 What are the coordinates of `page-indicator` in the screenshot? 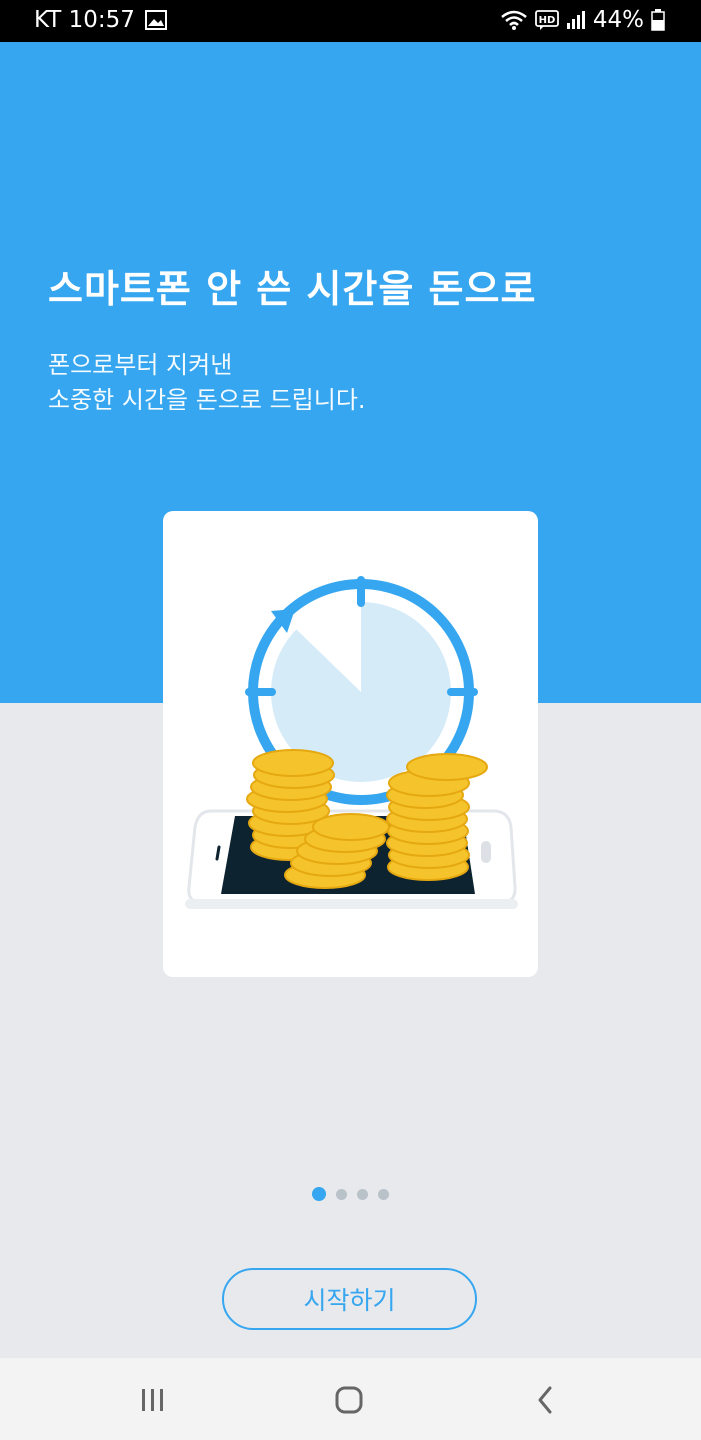 It's located at (350, 1194).